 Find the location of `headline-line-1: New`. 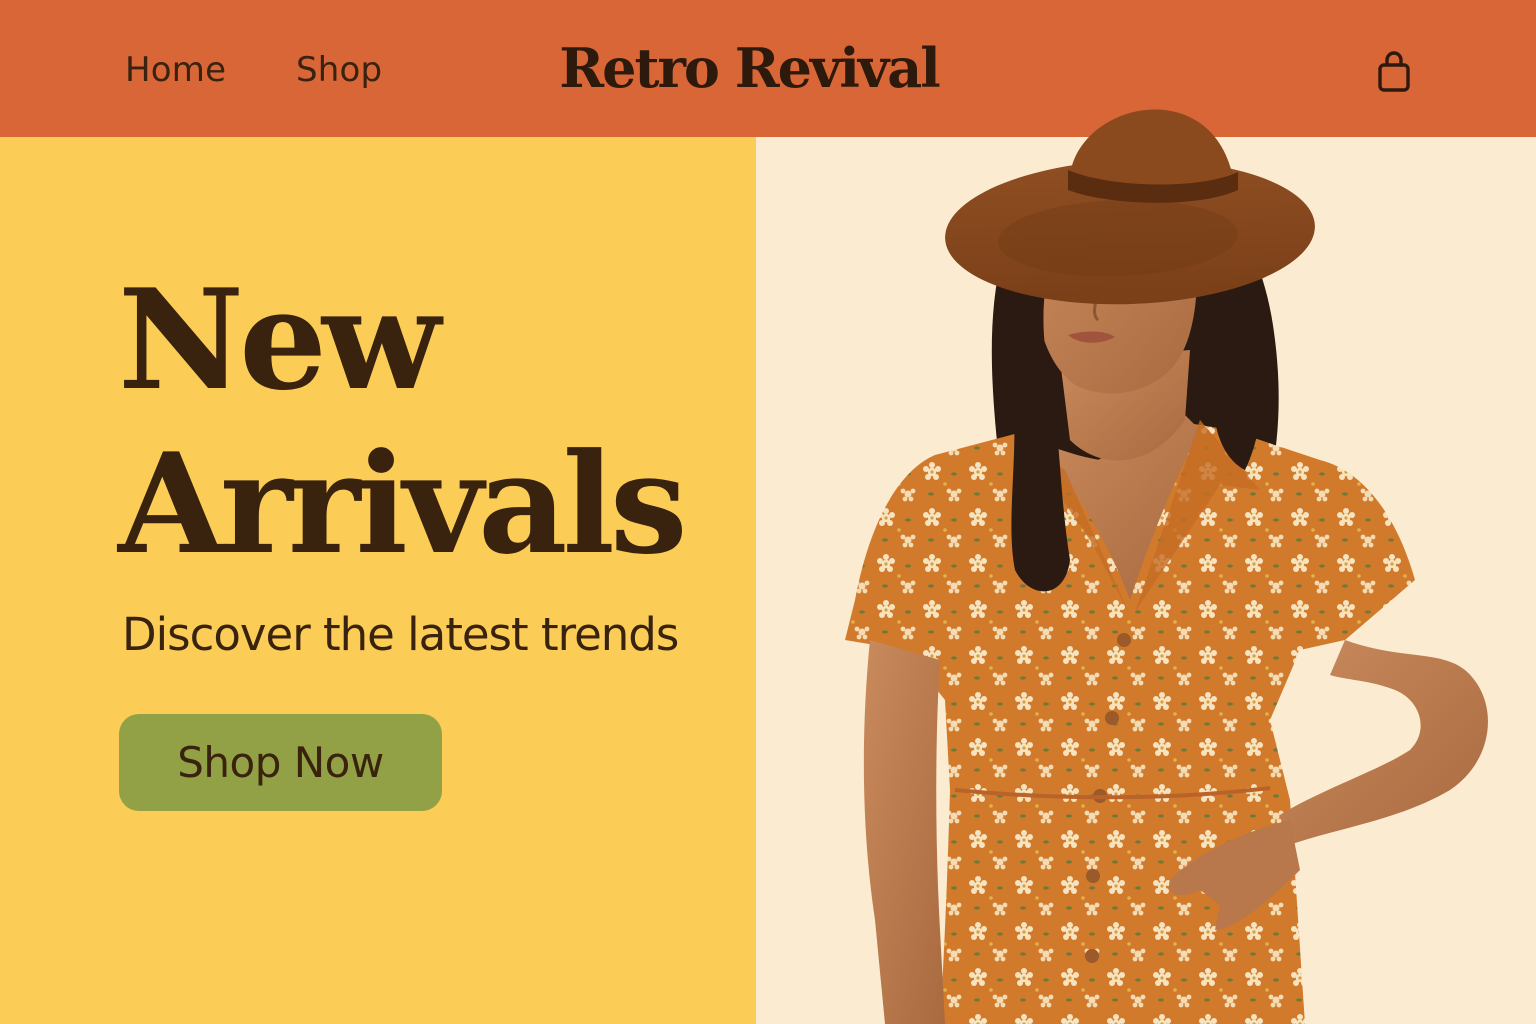

headline-line-1: New is located at coordinates (279, 339).